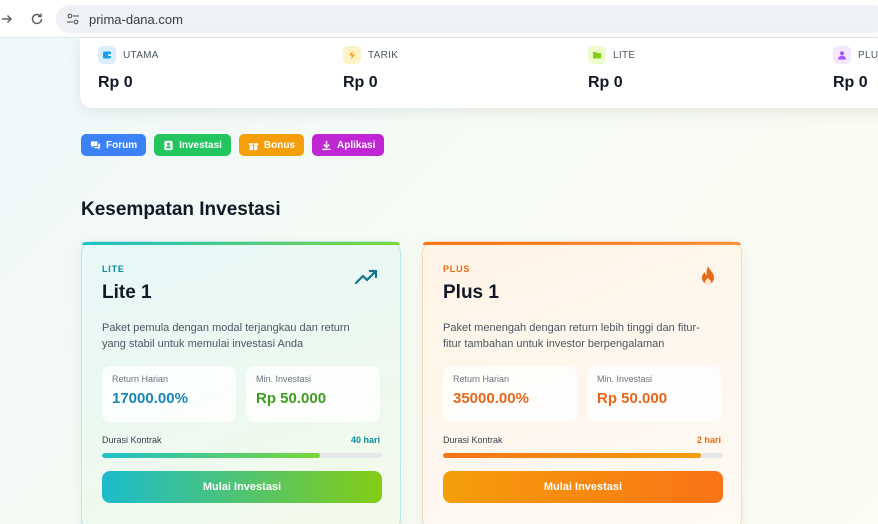 The image size is (878, 524). I want to click on browser-toolbar: prima-dana.com, so click(439, 19).